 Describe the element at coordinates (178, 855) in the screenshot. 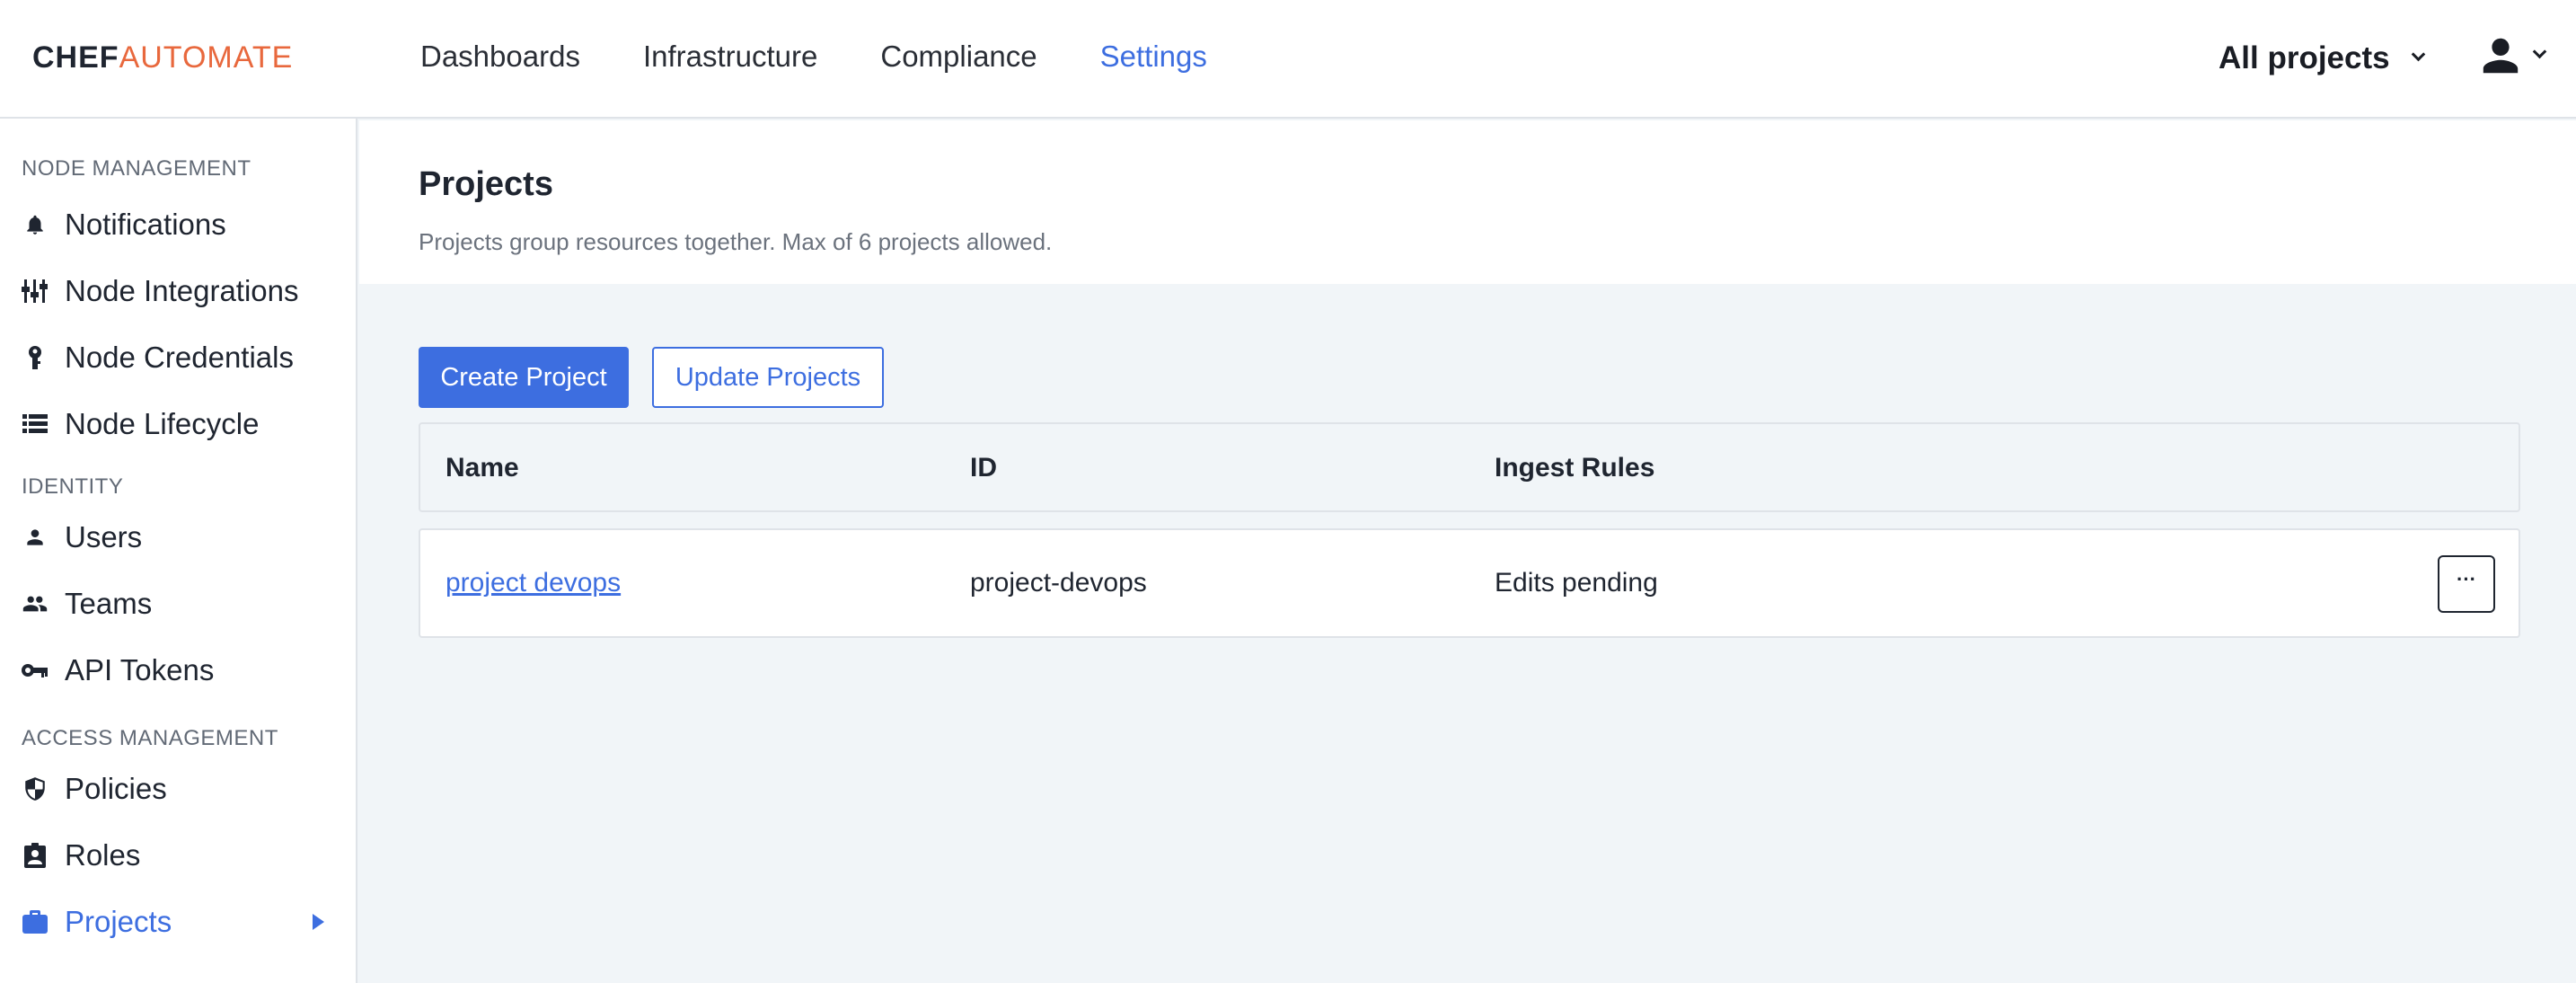

I see `sidebar-item-roles: Roles` at that location.